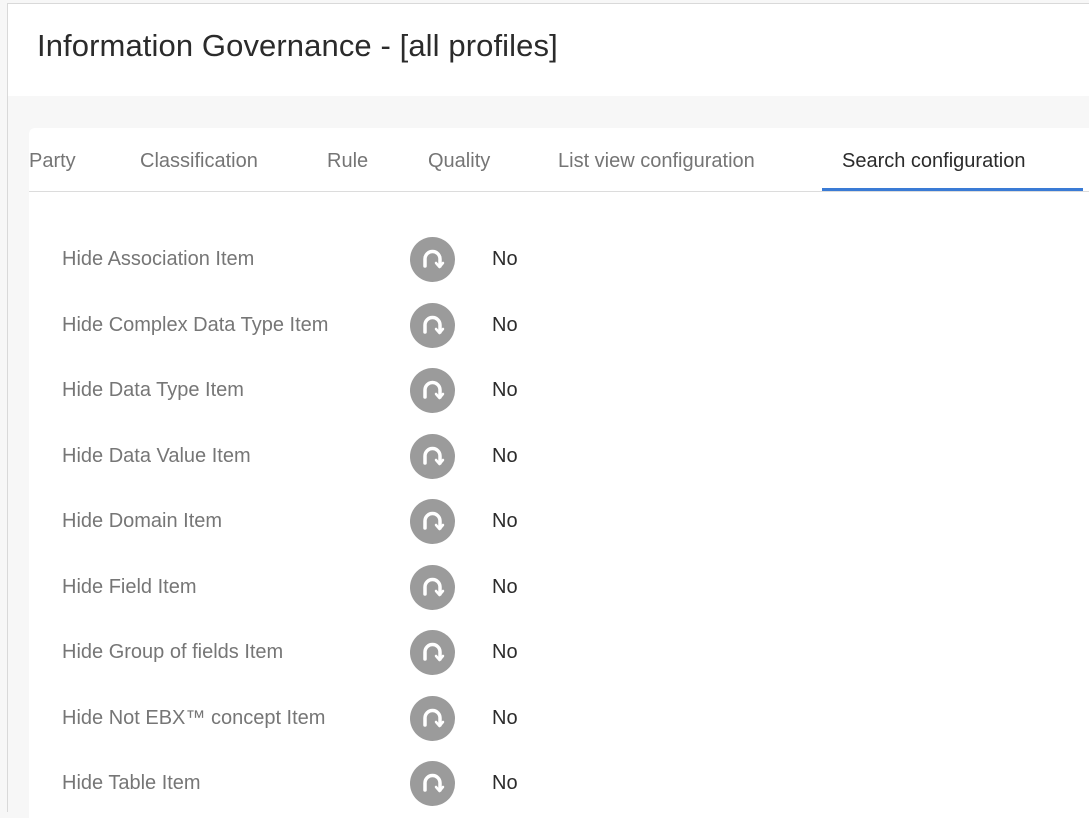 The height and width of the screenshot is (818, 1089). What do you see at coordinates (173, 652) in the screenshot?
I see `field-label: Hide Group of fields Item` at bounding box center [173, 652].